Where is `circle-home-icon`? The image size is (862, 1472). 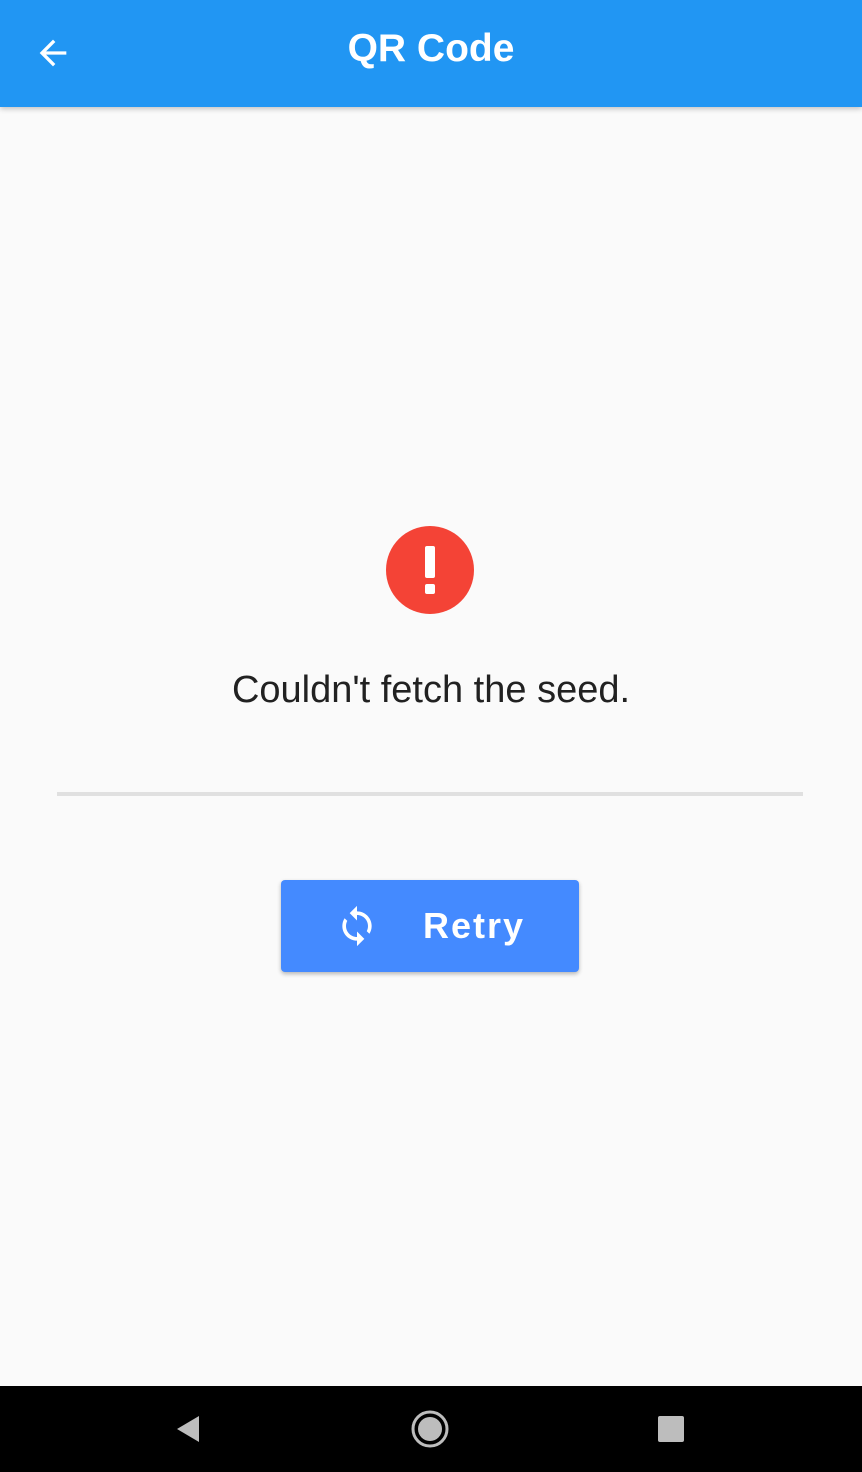
circle-home-icon is located at coordinates (430, 1429).